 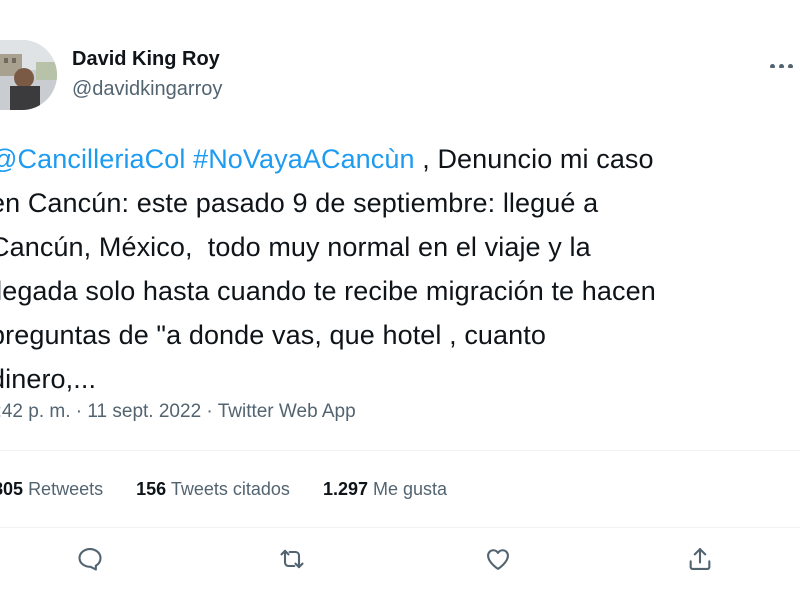 What do you see at coordinates (702, 561) in the screenshot?
I see `share-icon` at bounding box center [702, 561].